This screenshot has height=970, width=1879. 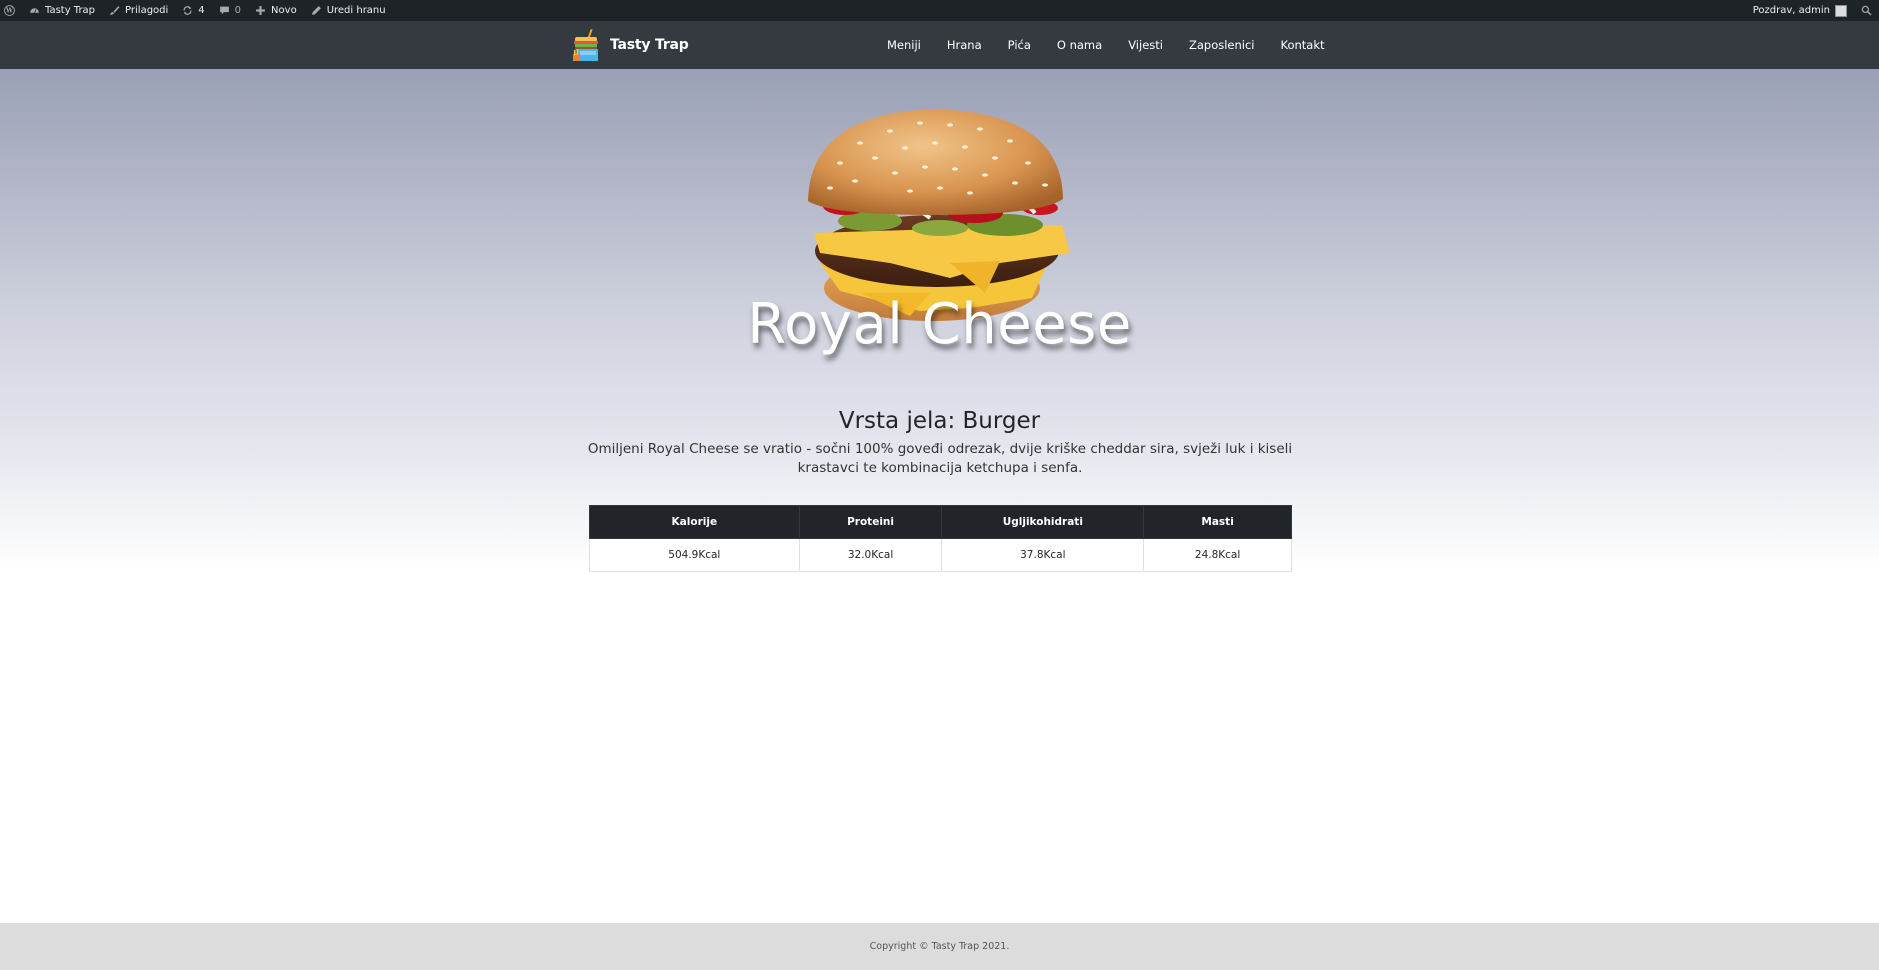 I want to click on customize-link: Prilagodi, so click(x=138, y=10).